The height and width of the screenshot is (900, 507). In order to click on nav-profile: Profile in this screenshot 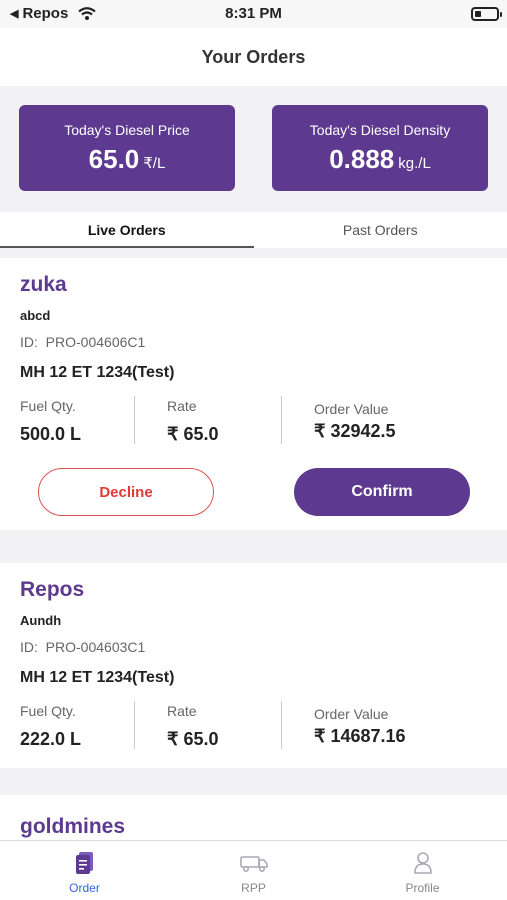, I will do `click(422, 870)`.